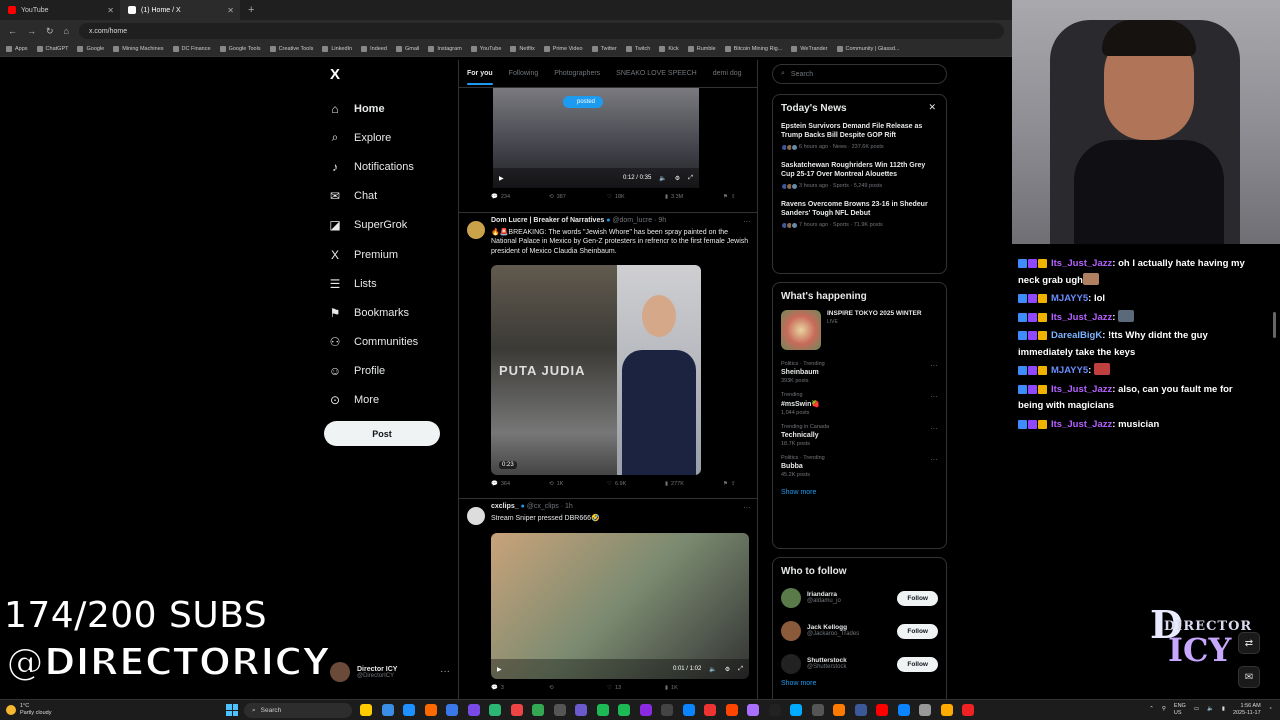 The height and width of the screenshot is (720, 1280). What do you see at coordinates (232, 710) in the screenshot?
I see `windows-start-icon` at bounding box center [232, 710].